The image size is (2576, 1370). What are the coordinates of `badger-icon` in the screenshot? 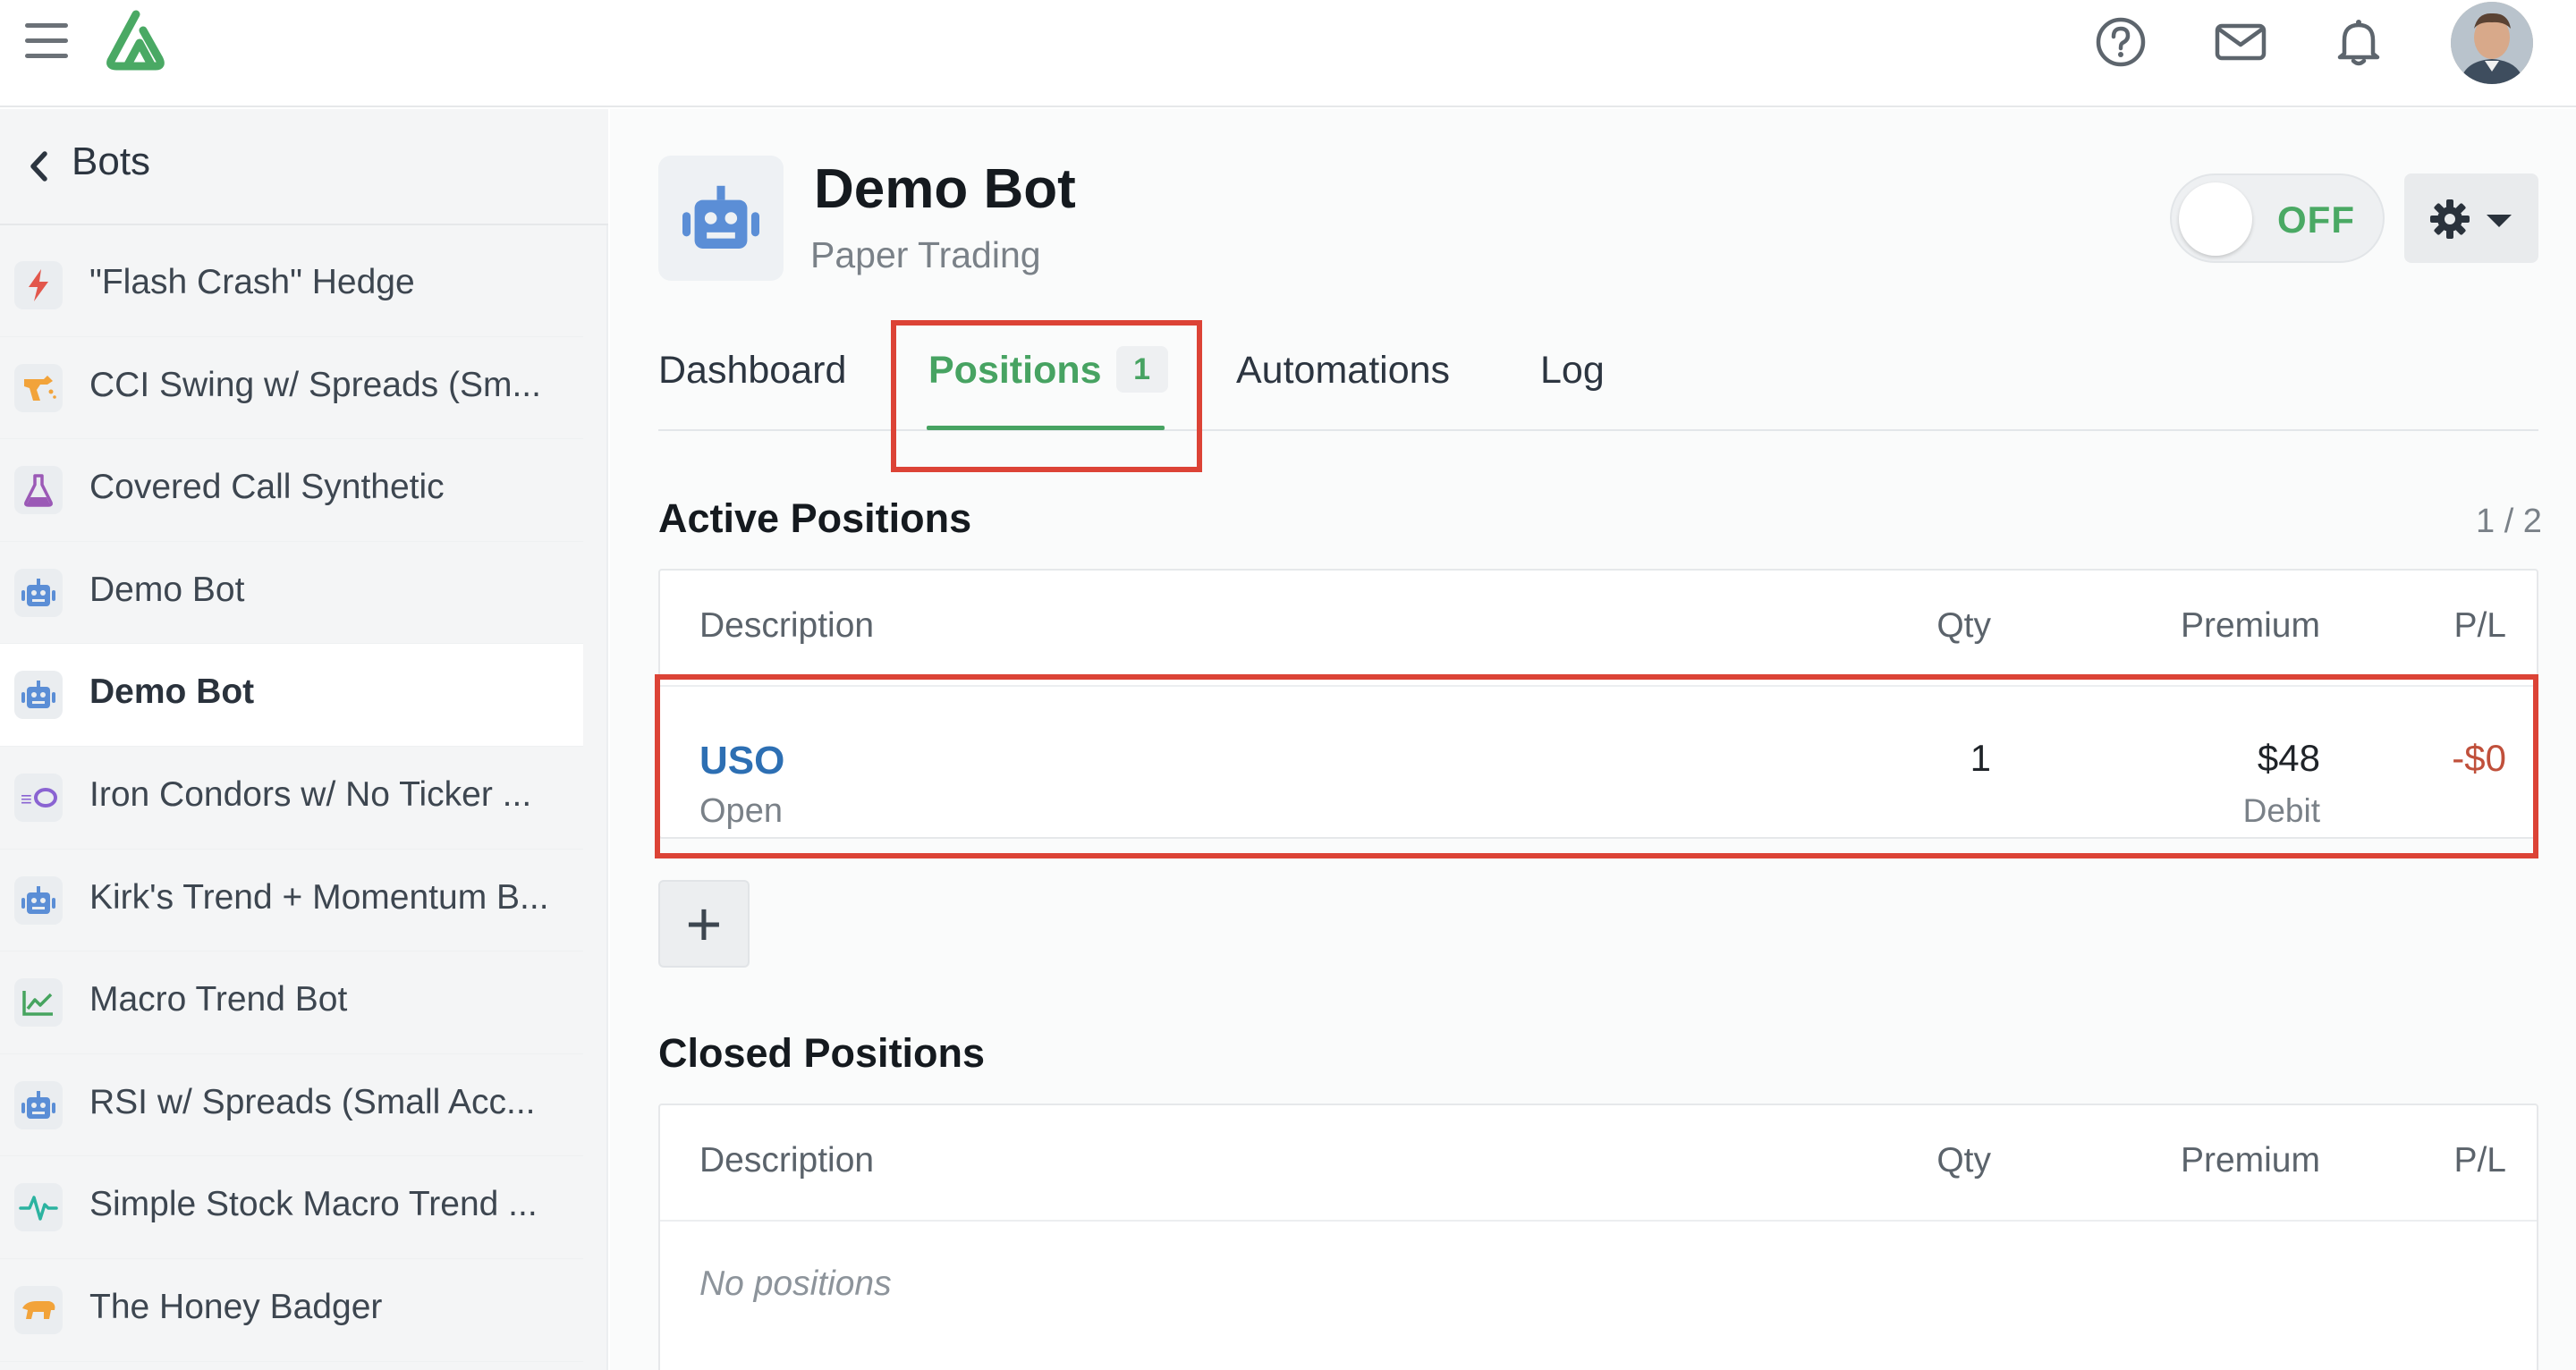 It's located at (38, 1309).